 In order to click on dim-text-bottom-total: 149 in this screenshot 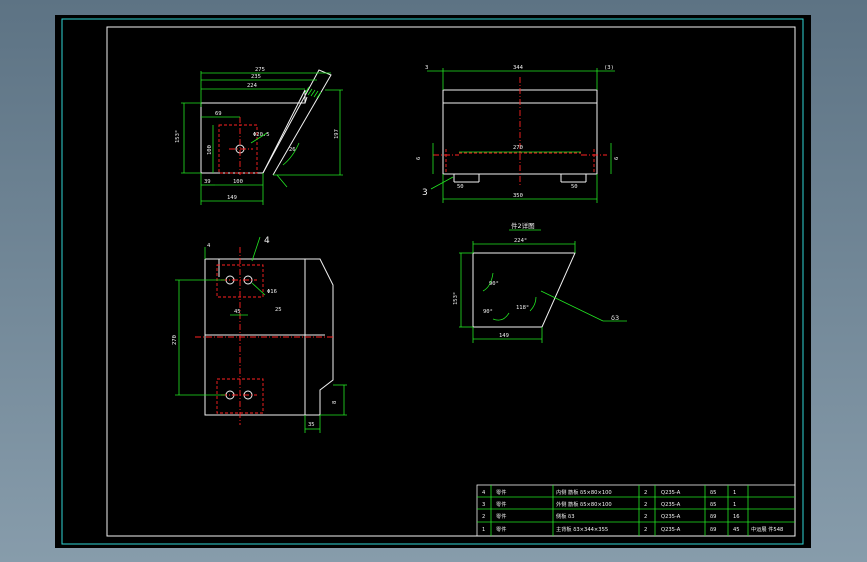, I will do `click(232, 198)`.